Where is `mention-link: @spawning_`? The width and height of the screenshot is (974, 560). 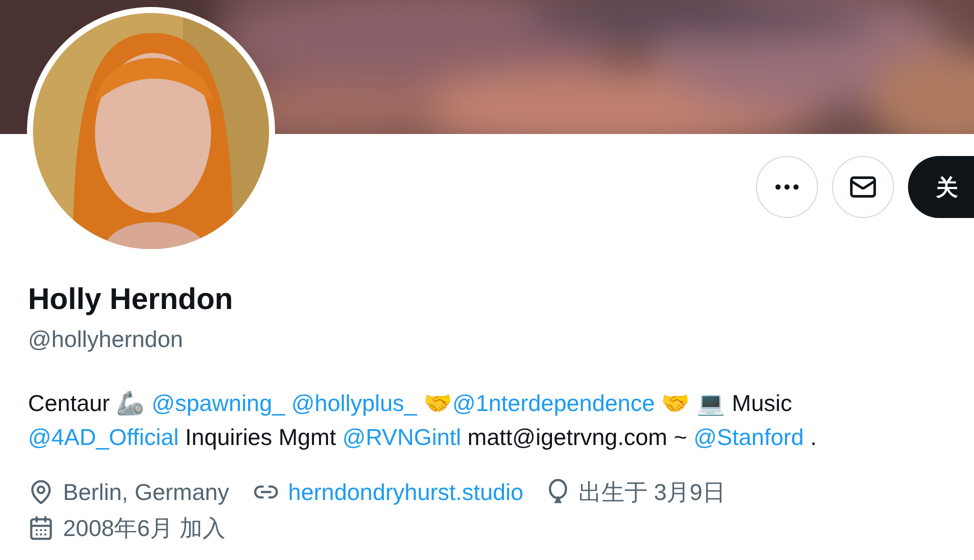
mention-link: @spawning_ is located at coordinates (218, 403).